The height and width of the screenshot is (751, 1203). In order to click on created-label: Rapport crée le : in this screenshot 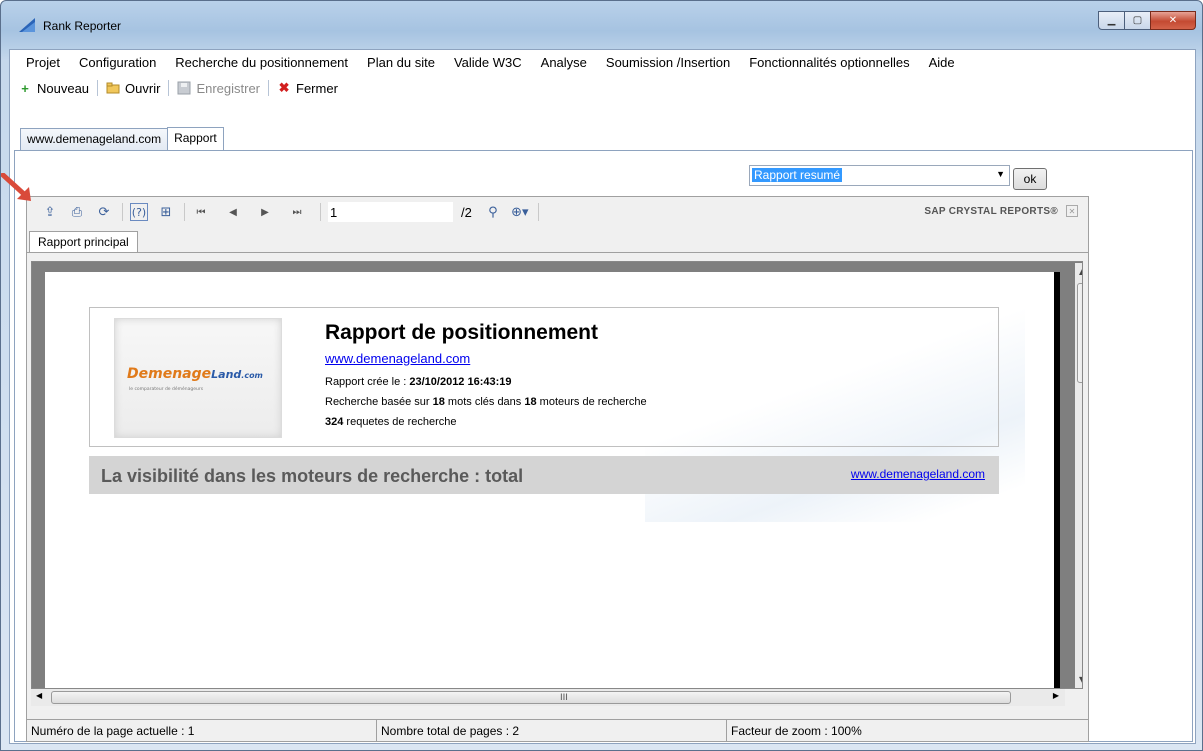, I will do `click(367, 382)`.